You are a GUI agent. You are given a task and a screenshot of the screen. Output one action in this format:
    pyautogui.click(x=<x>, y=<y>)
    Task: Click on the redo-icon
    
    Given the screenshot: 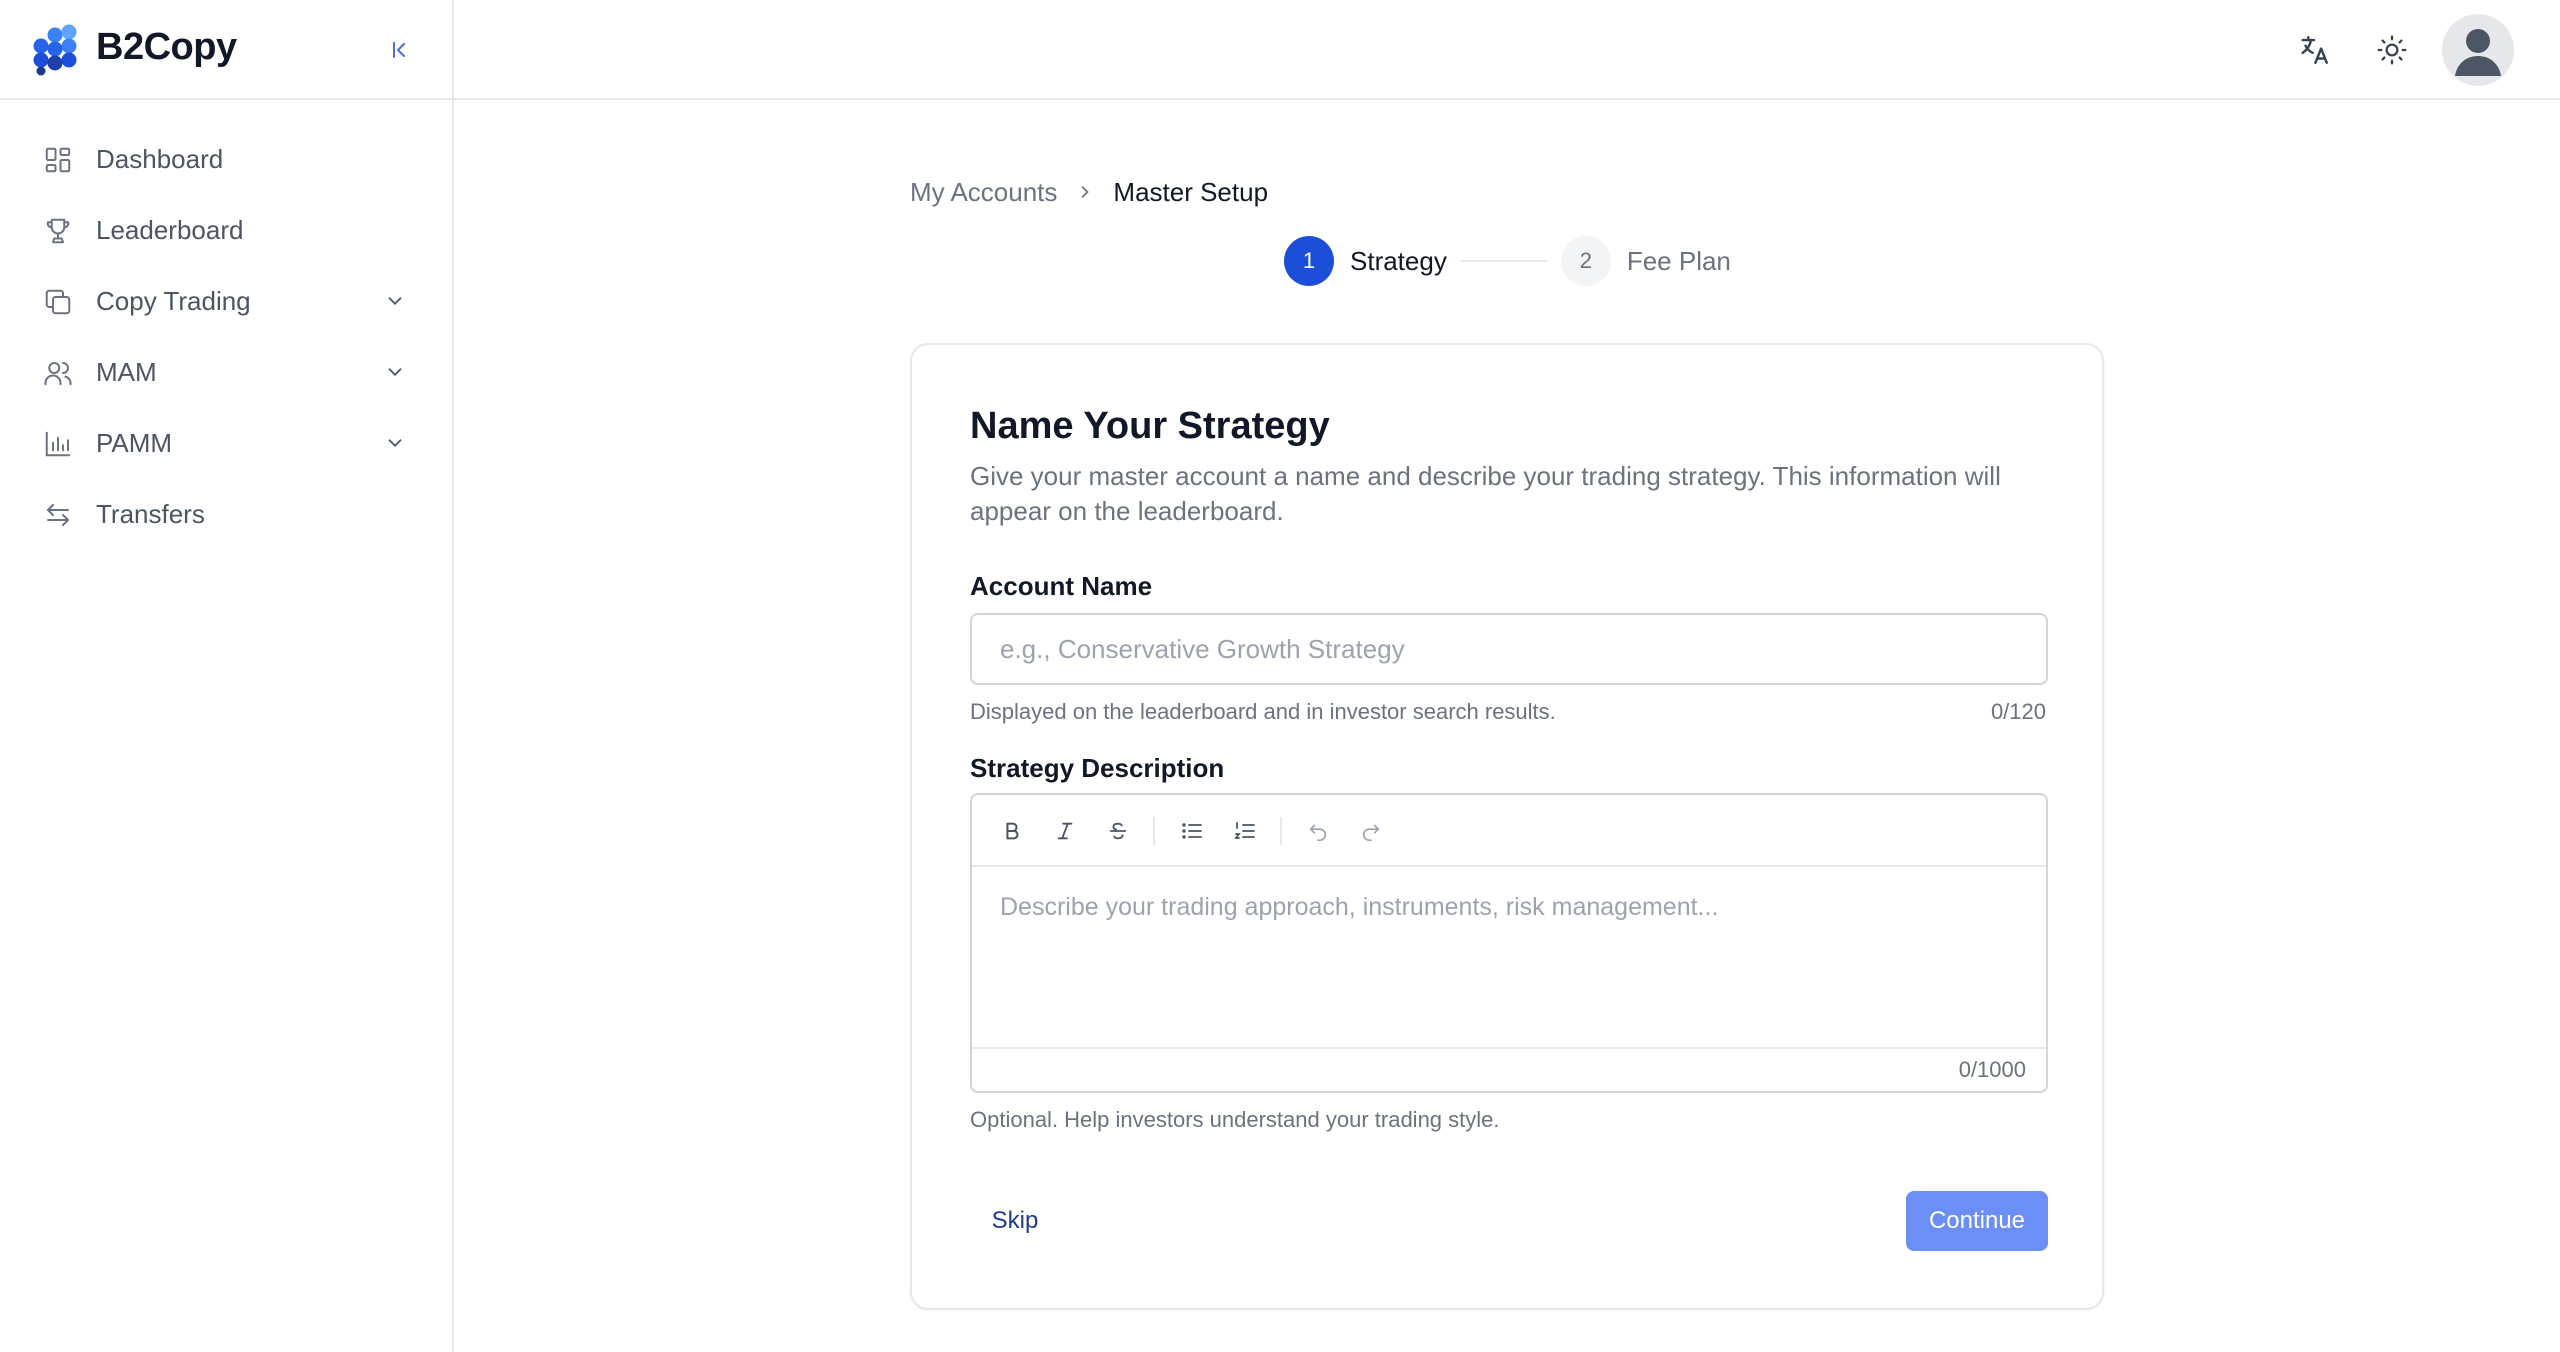 What is the action you would take?
    pyautogui.click(x=1371, y=832)
    